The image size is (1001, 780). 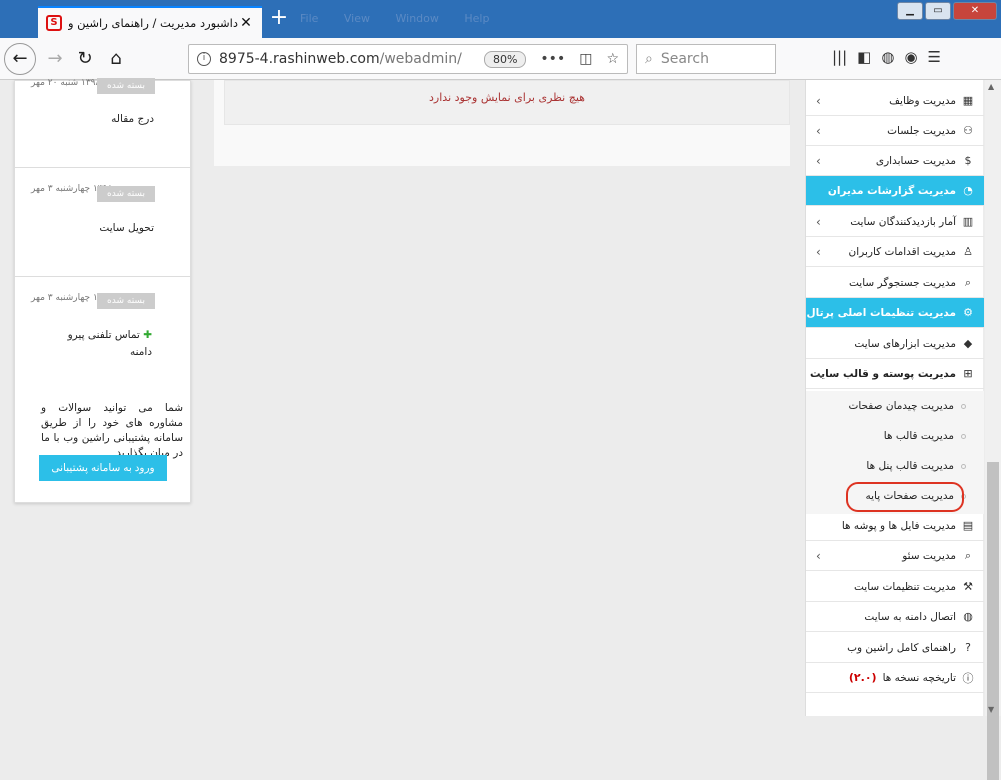 I want to click on submenu-item-page-layout: مدیریت چیدمان صفحات, so click(x=891, y=406).